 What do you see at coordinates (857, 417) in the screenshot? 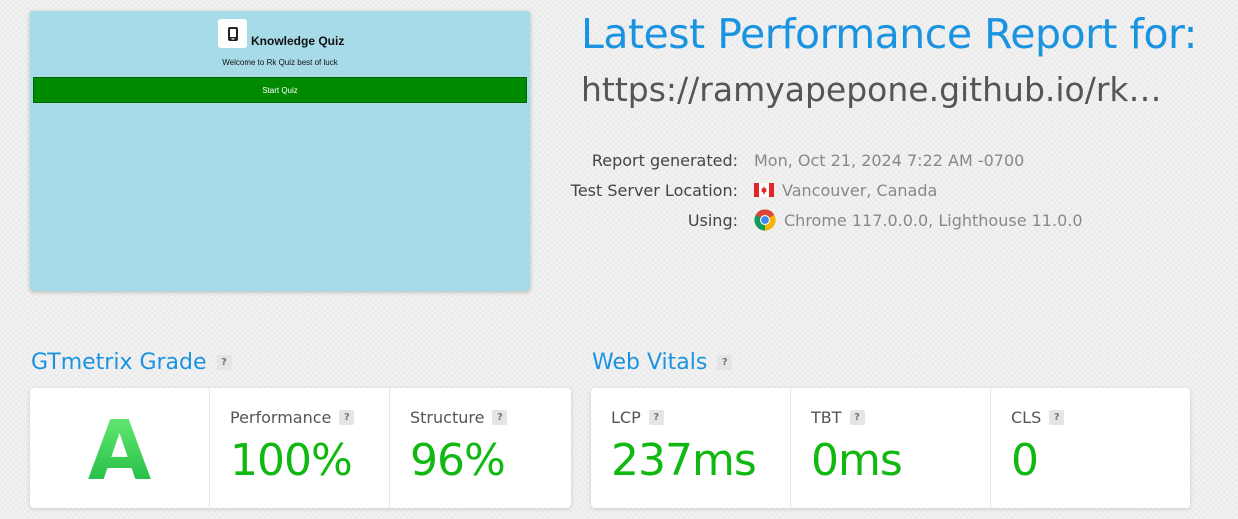
I see `tbt-help-icon: ?` at bounding box center [857, 417].